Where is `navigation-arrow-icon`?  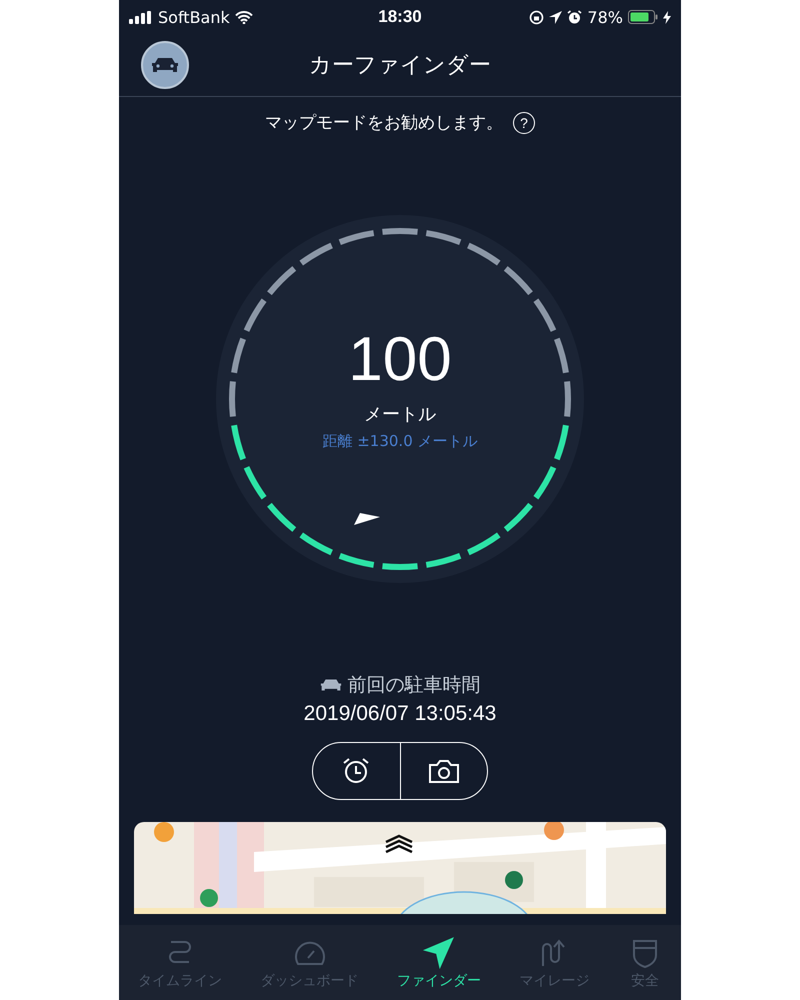 navigation-arrow-icon is located at coordinates (439, 953).